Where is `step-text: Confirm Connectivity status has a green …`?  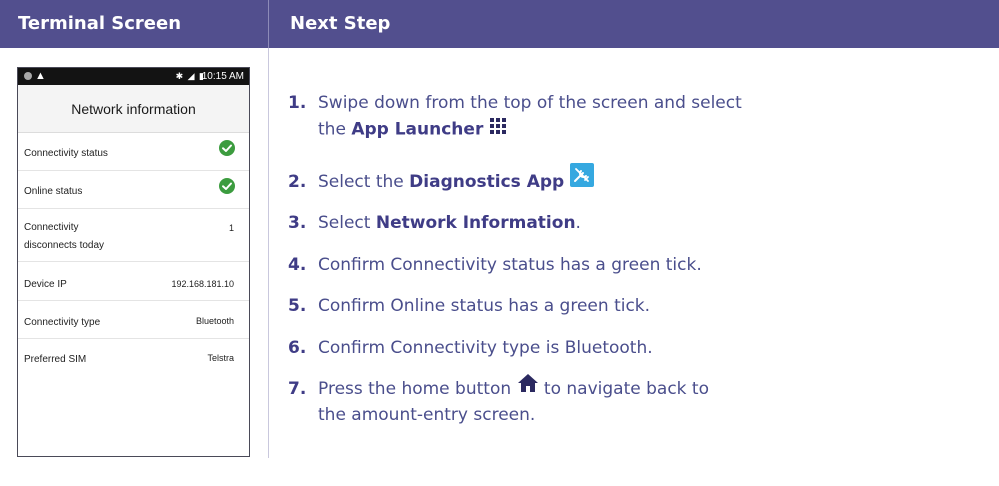
step-text: Confirm Connectivity status has a green … is located at coordinates (510, 265).